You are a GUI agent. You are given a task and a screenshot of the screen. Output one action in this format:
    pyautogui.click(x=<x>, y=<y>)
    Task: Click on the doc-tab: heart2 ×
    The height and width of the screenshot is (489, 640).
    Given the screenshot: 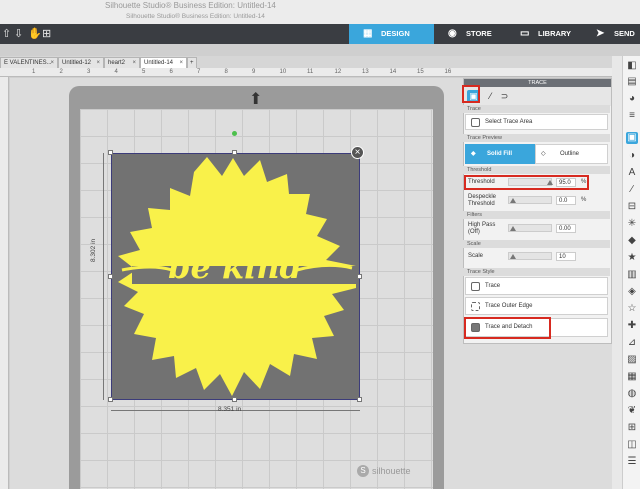 What is the action you would take?
    pyautogui.click(x=122, y=62)
    